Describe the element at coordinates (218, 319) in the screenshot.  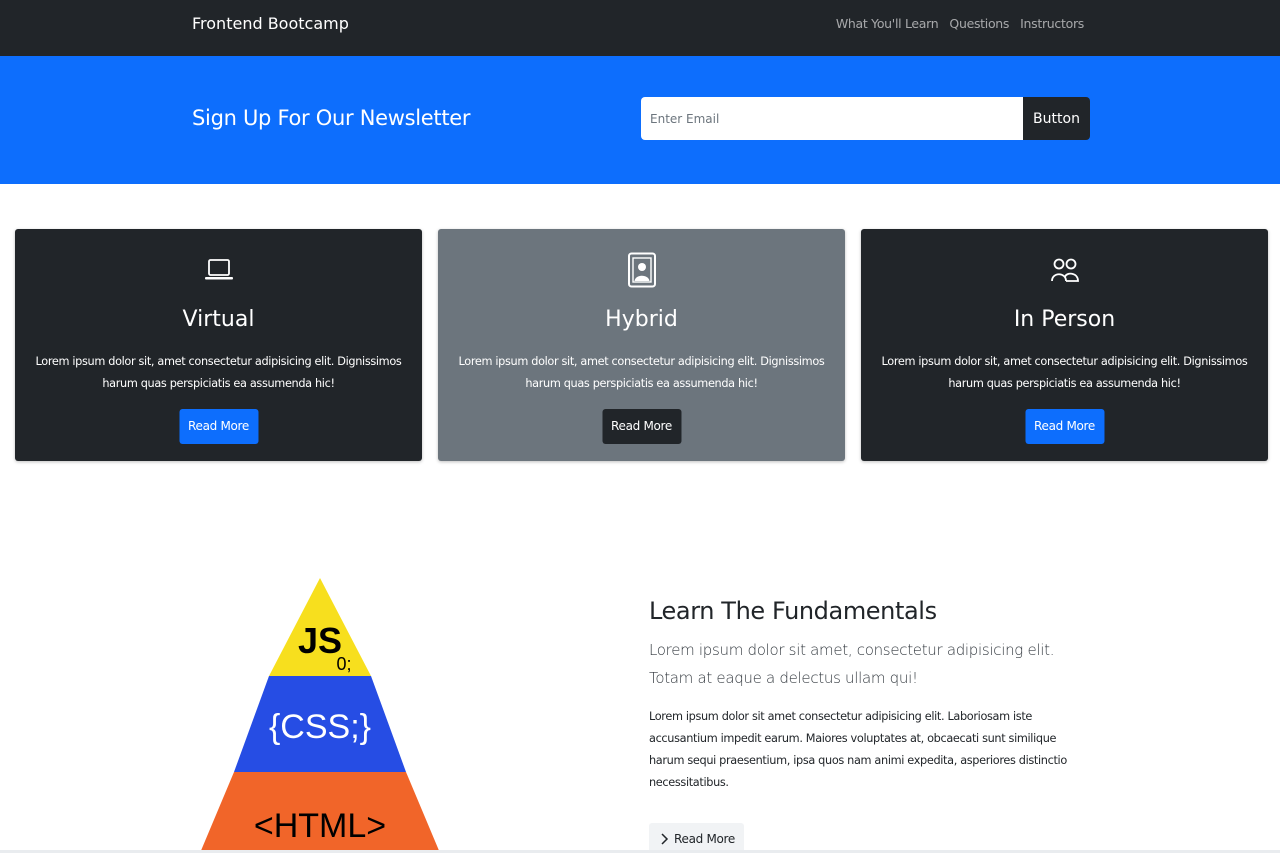
I see `card-title: Virtual` at that location.